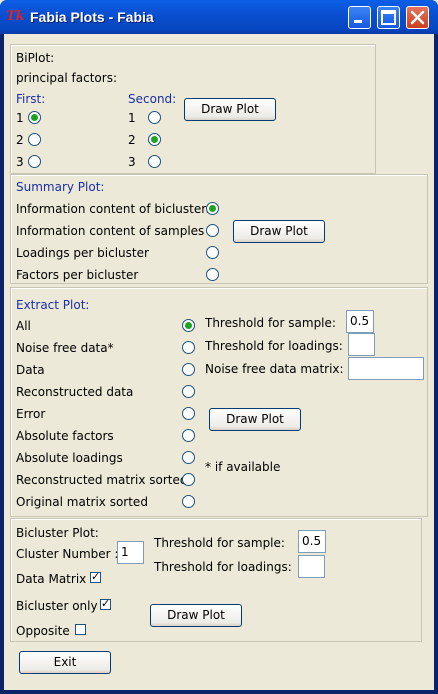  What do you see at coordinates (188, 501) in the screenshot?
I see `extract-radio-orig-sorted` at bounding box center [188, 501].